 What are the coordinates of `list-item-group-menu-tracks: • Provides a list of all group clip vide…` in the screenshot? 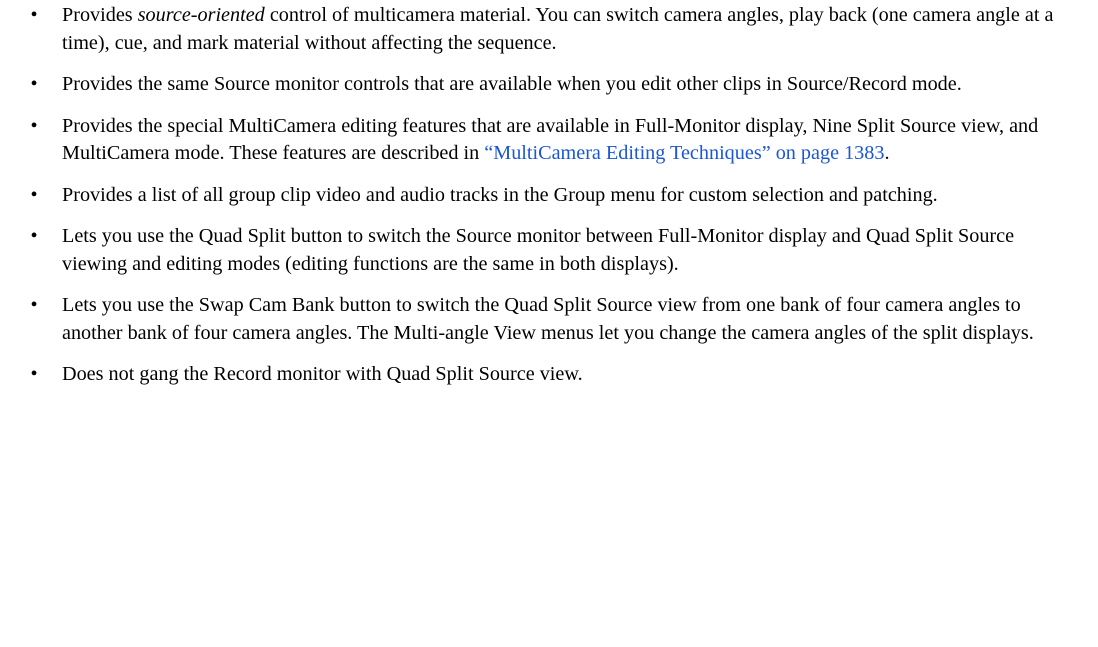 It's located at (549, 196).